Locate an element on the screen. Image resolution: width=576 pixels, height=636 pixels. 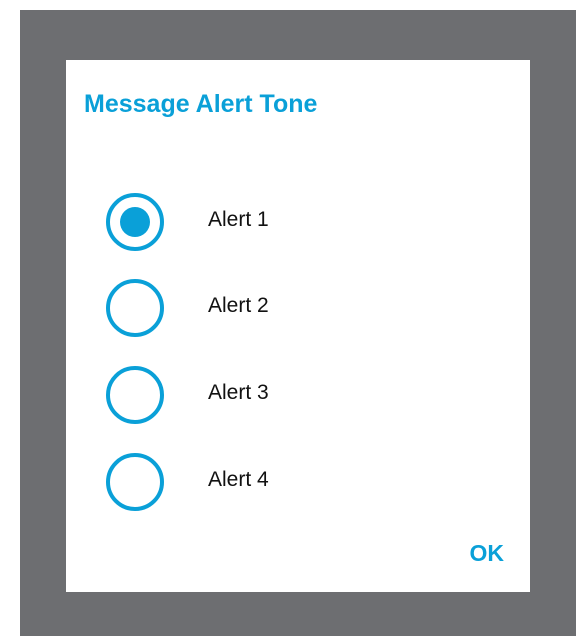
option-label: Alert 3 is located at coordinates (238, 392).